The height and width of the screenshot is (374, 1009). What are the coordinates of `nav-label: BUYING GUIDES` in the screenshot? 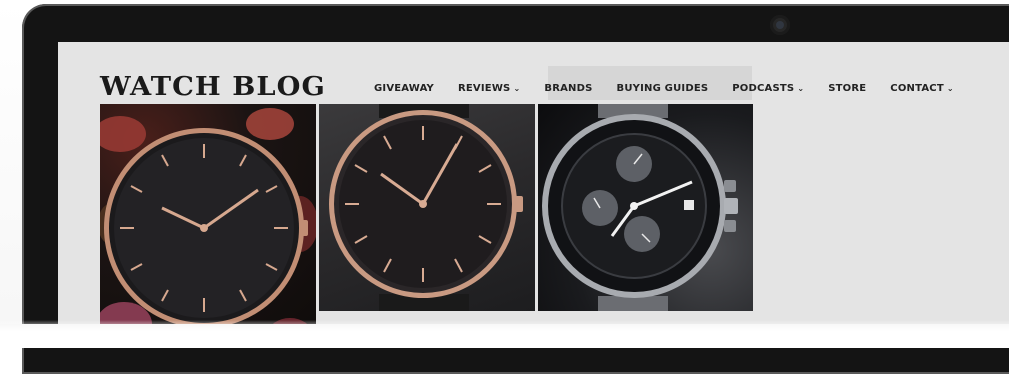 It's located at (662, 88).